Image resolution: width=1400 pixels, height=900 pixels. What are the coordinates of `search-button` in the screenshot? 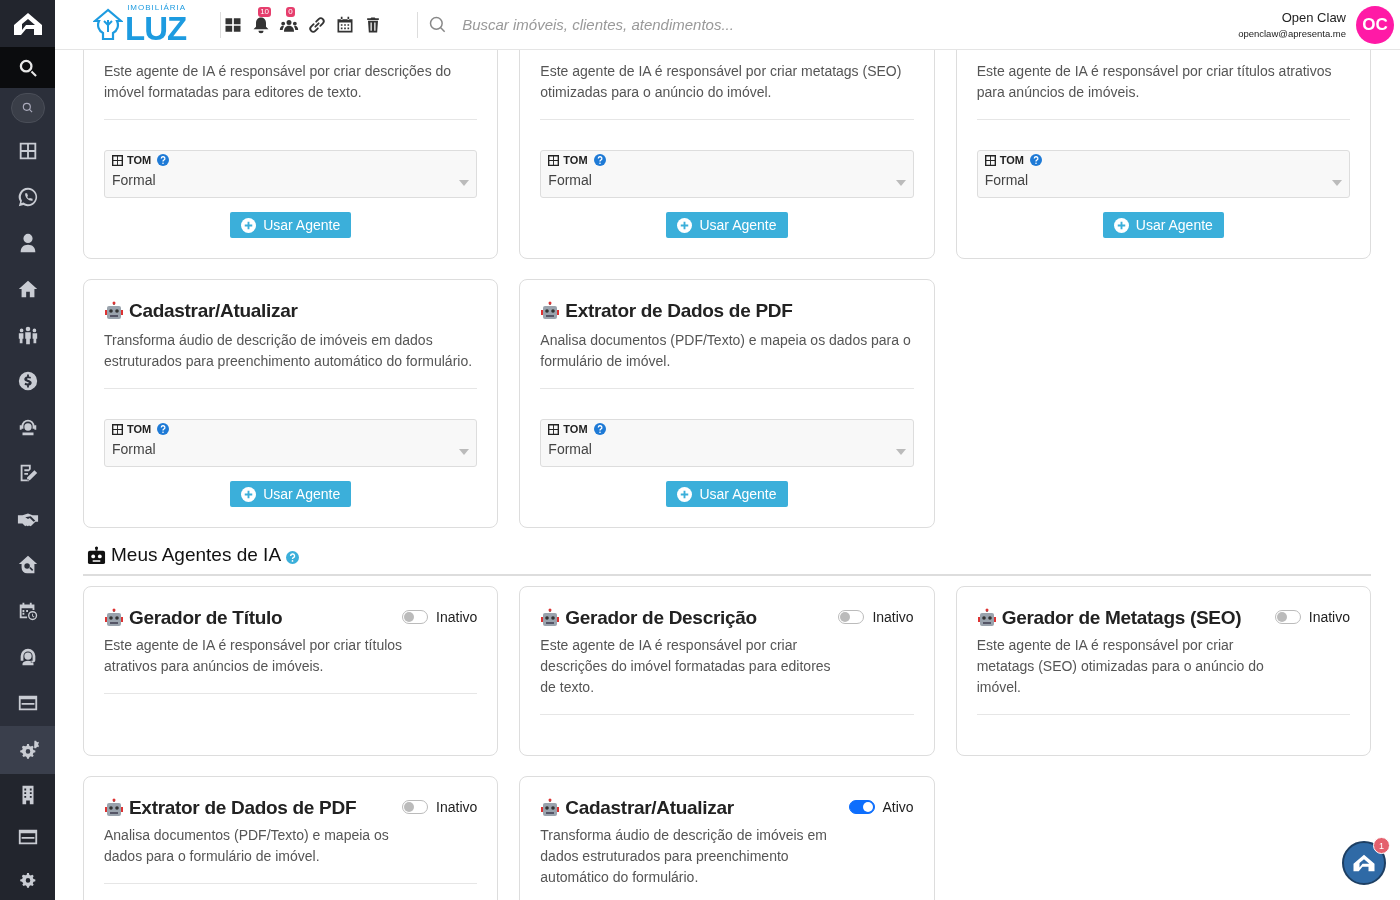 It's located at (27, 108).